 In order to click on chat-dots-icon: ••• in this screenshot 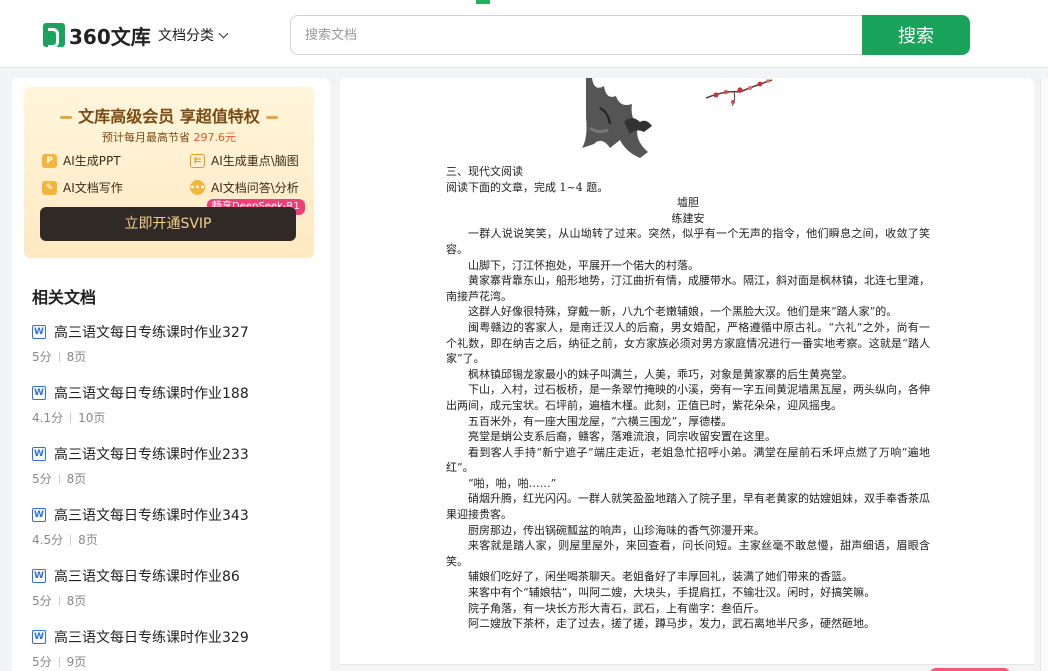, I will do `click(197, 187)`.